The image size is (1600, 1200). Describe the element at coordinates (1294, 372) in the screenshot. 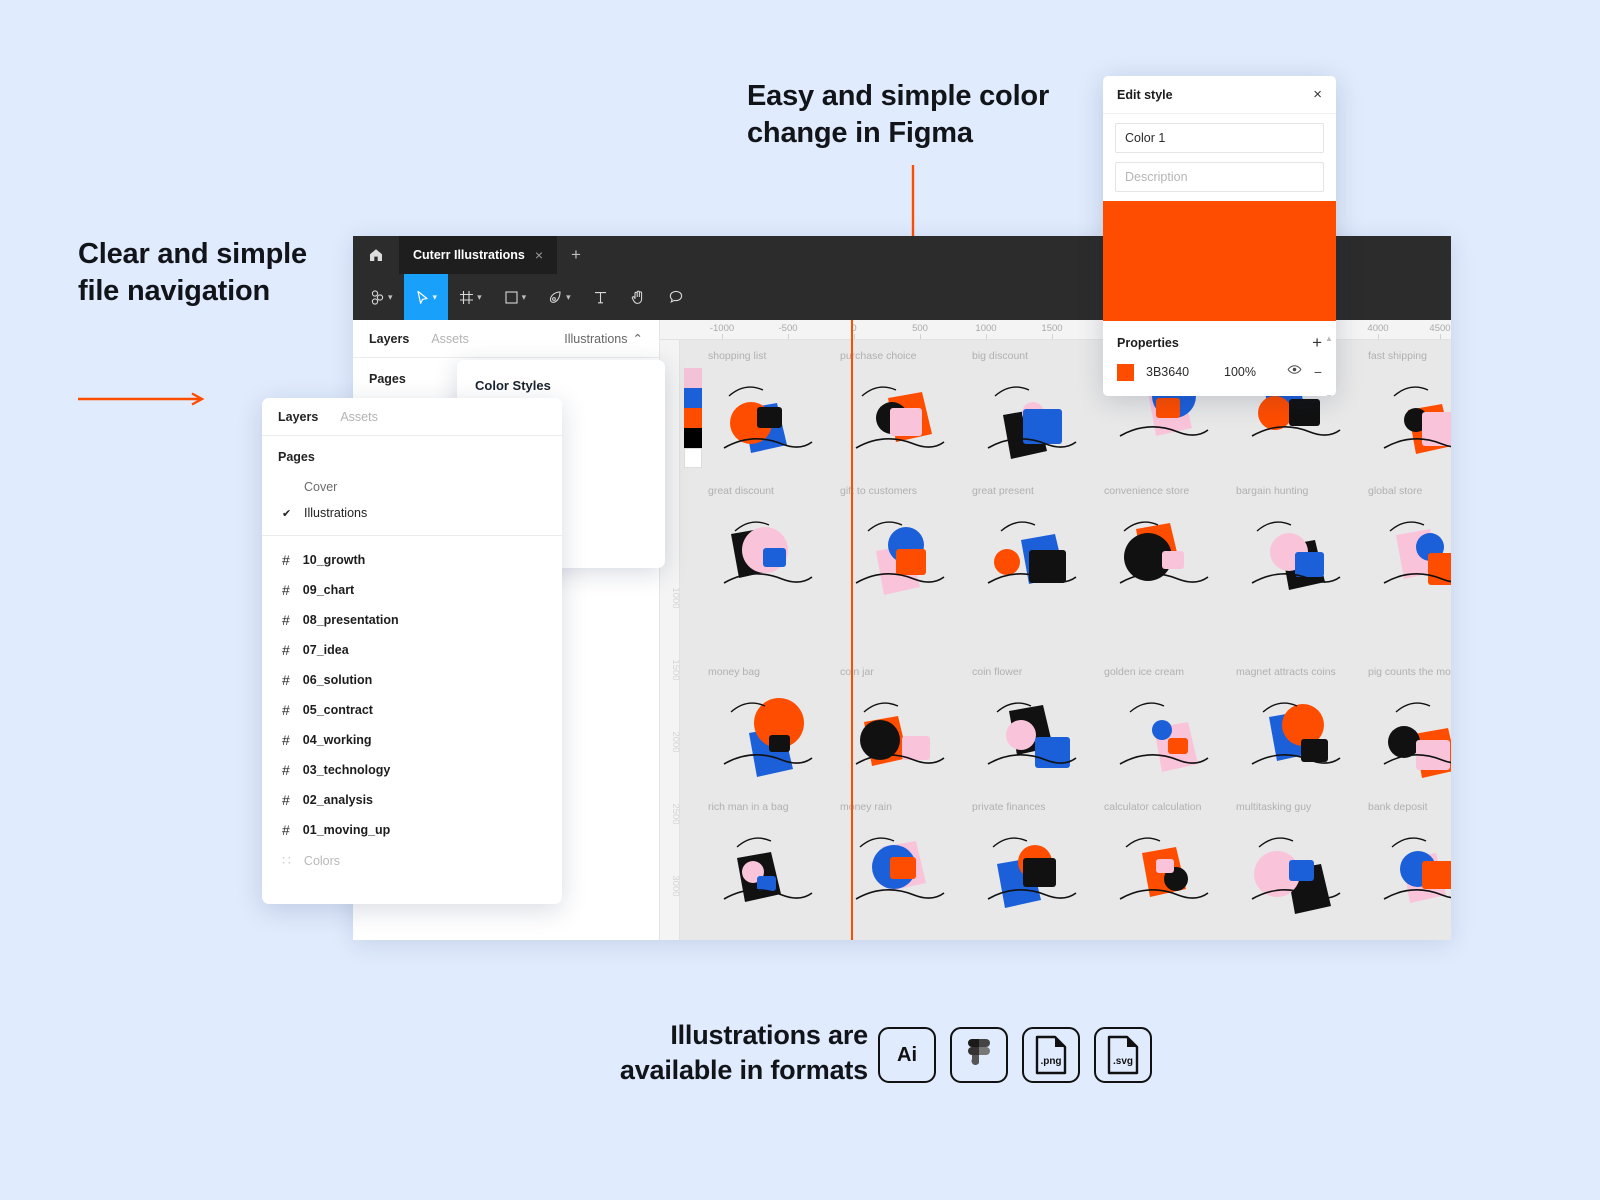

I see `eye-icon` at that location.